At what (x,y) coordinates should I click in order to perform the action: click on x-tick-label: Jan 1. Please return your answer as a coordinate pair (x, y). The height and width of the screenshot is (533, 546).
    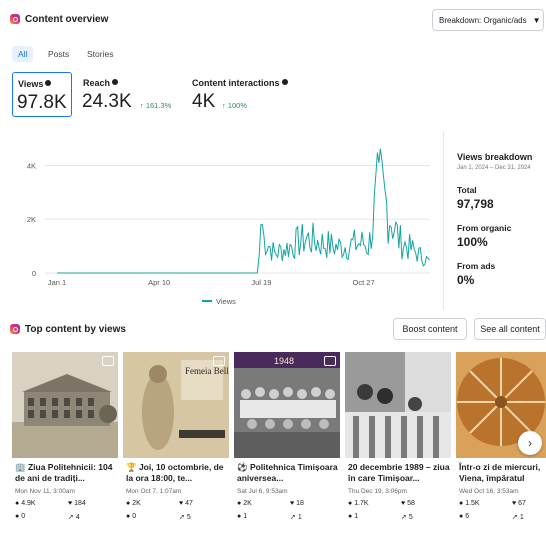
    Looking at the image, I should click on (57, 282).